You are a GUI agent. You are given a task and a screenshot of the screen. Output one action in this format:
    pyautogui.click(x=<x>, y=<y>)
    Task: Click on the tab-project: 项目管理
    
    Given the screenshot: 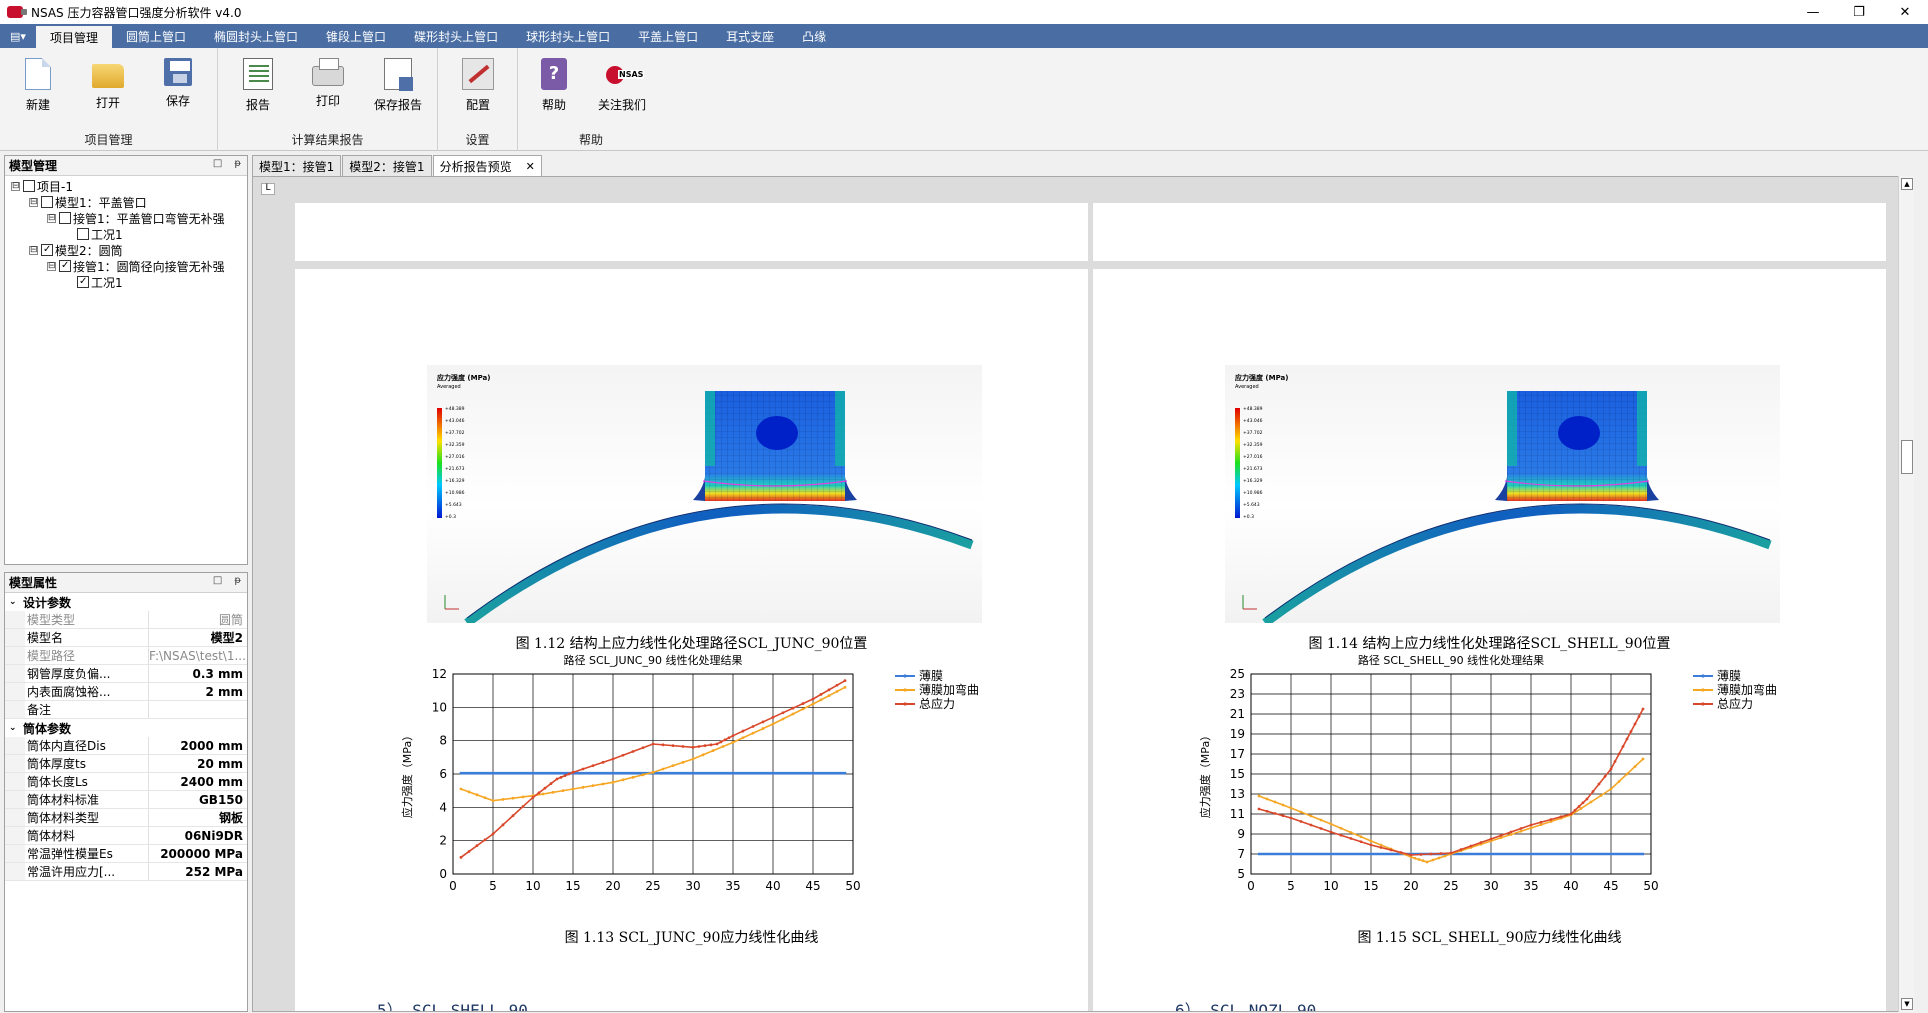 What is the action you would take?
    pyautogui.click(x=74, y=36)
    